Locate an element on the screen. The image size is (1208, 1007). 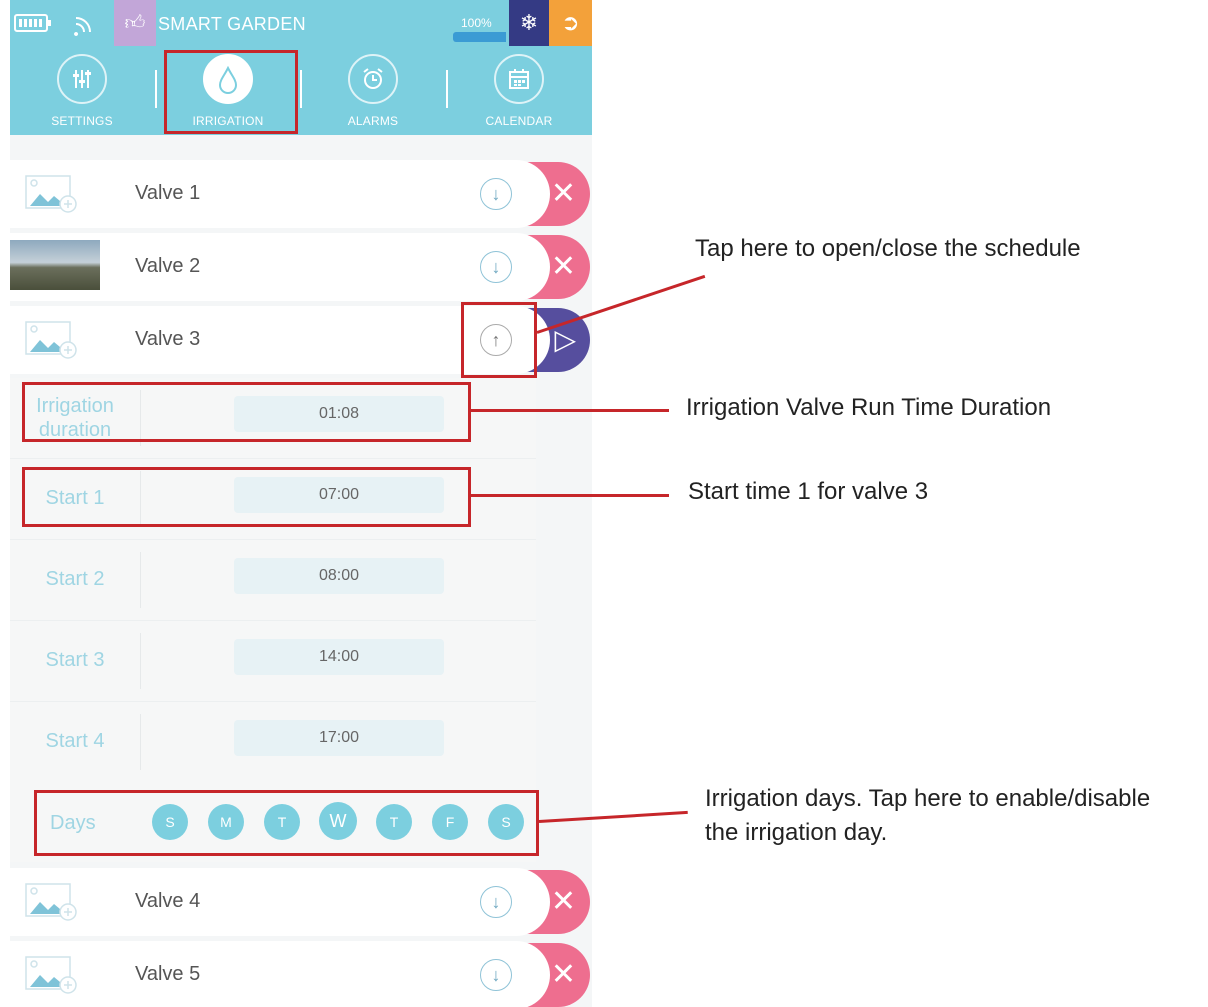
valve-card: Valve 5 ↓ is located at coordinates (280, 974).